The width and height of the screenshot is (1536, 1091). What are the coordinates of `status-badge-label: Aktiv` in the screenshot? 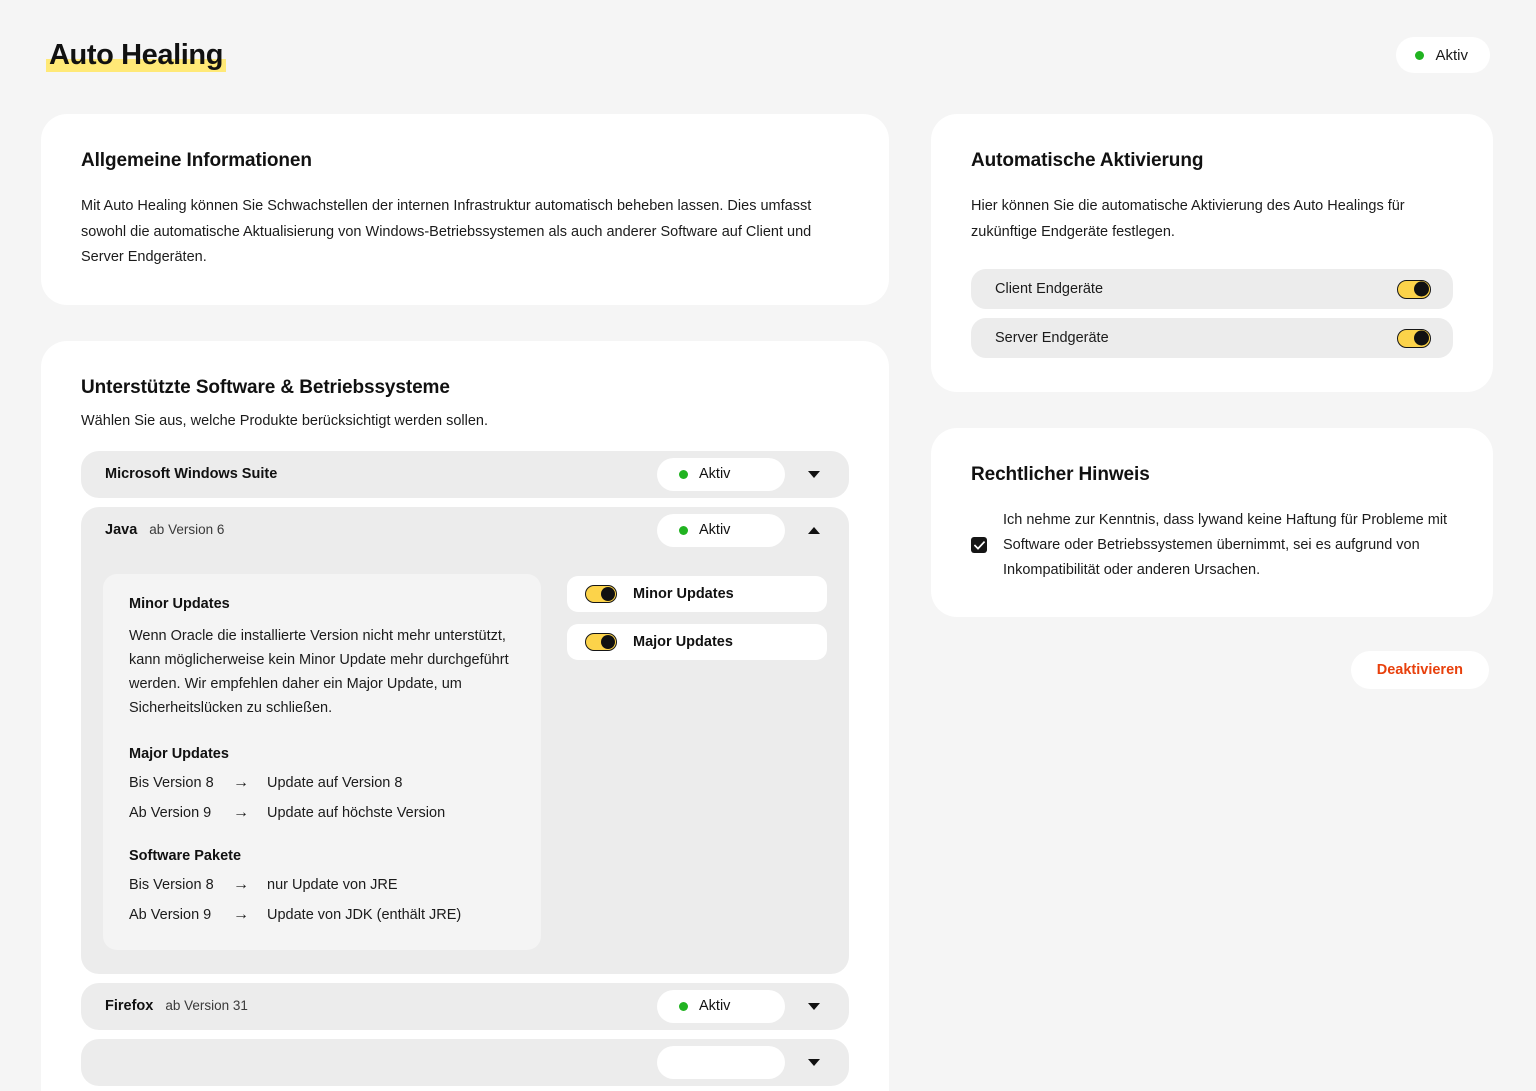 It's located at (1451, 55).